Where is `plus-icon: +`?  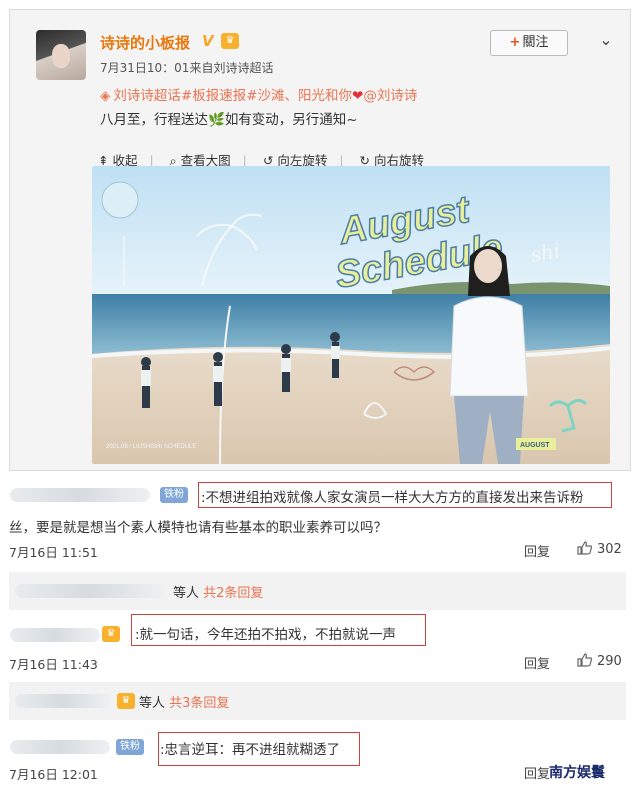
plus-icon: + is located at coordinates (515, 42).